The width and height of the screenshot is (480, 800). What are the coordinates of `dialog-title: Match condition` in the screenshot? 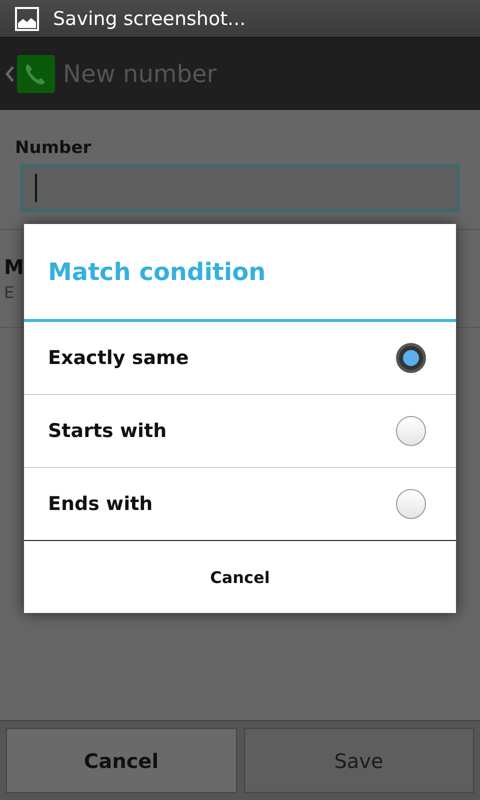 It's located at (240, 273).